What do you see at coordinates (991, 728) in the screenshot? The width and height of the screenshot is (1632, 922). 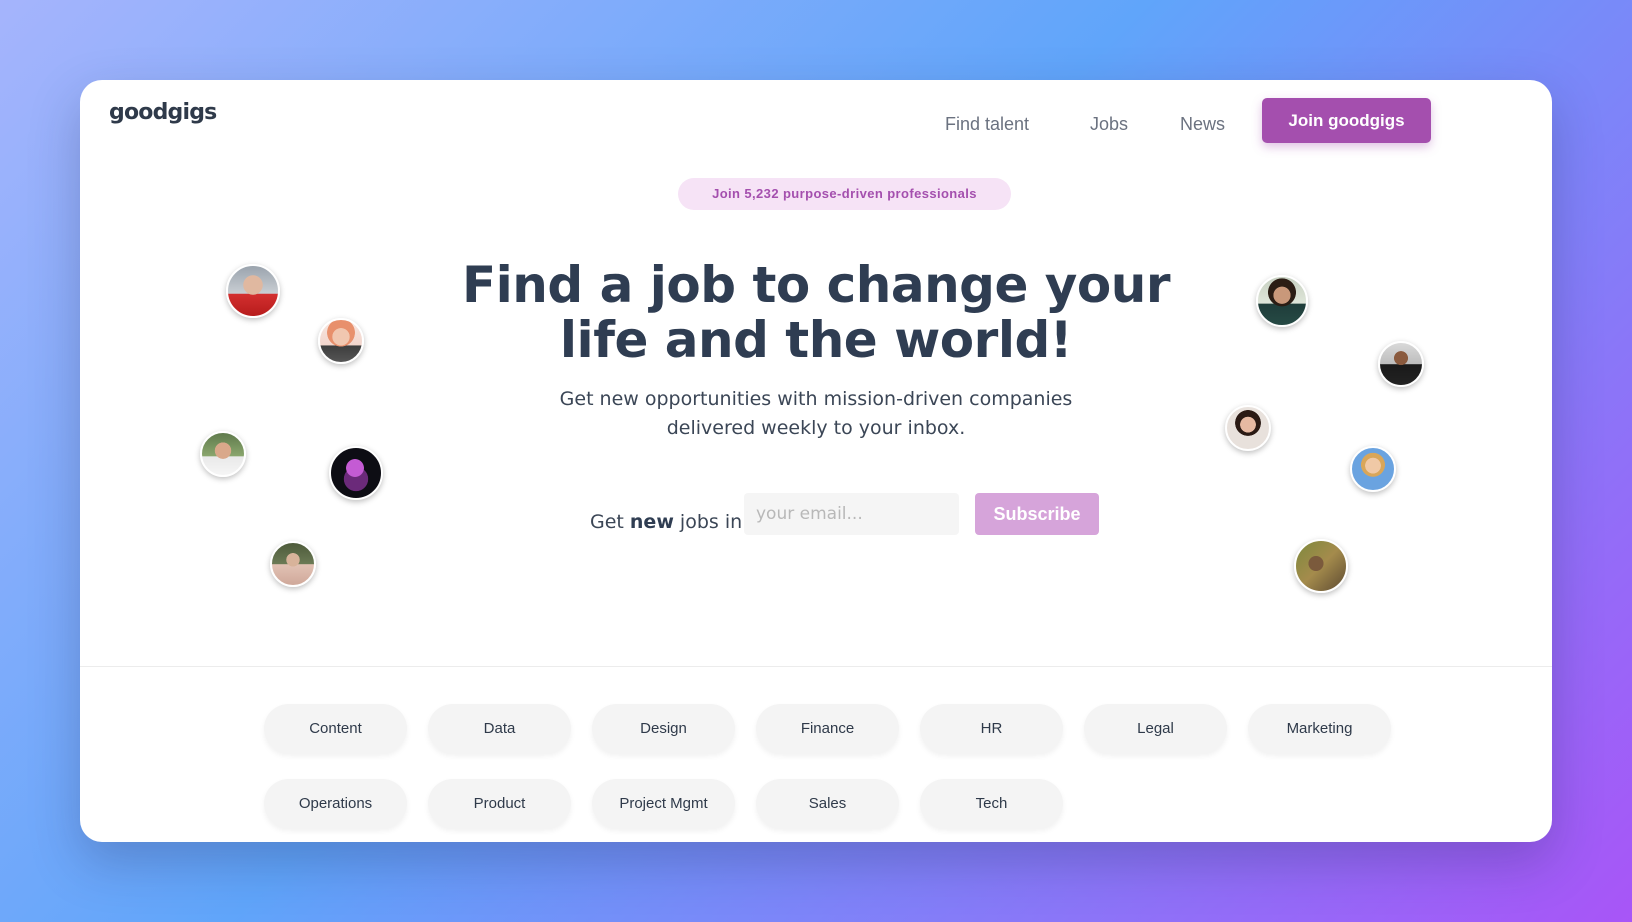 I see `category-hr: HR` at bounding box center [991, 728].